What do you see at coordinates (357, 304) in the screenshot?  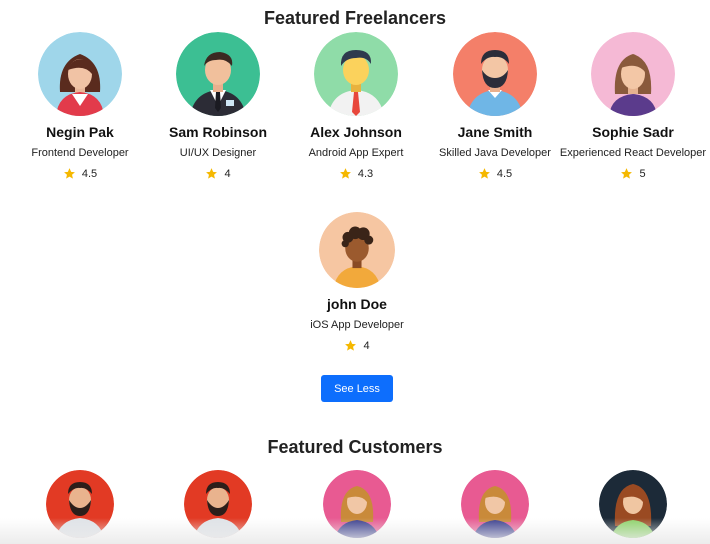 I see `freelancer-name: john Doe` at bounding box center [357, 304].